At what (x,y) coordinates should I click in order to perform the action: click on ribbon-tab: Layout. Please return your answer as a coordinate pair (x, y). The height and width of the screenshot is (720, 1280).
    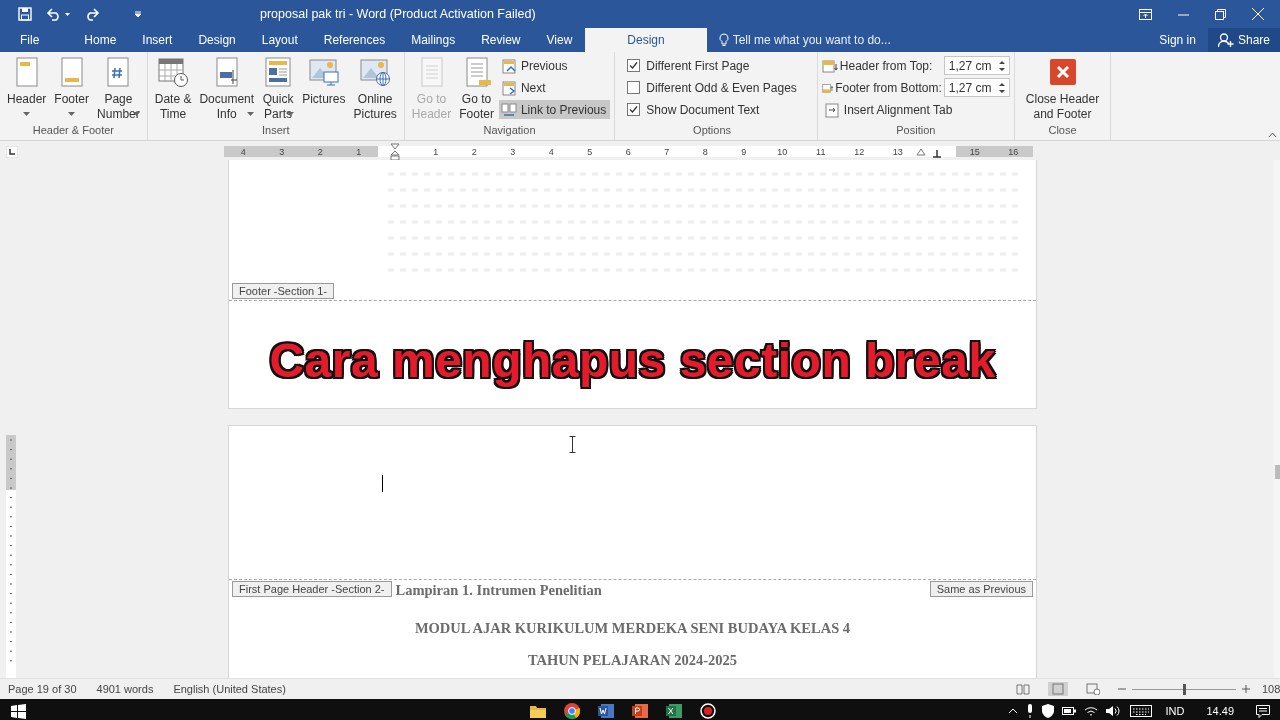
    Looking at the image, I should click on (279, 40).